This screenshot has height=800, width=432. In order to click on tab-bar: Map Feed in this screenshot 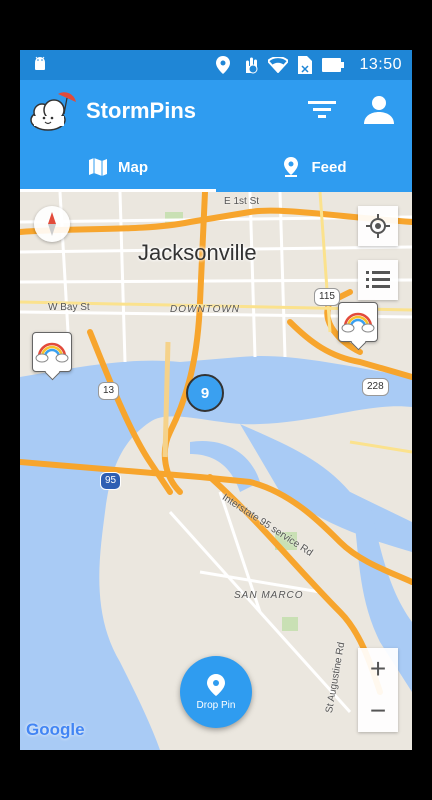, I will do `click(216, 167)`.